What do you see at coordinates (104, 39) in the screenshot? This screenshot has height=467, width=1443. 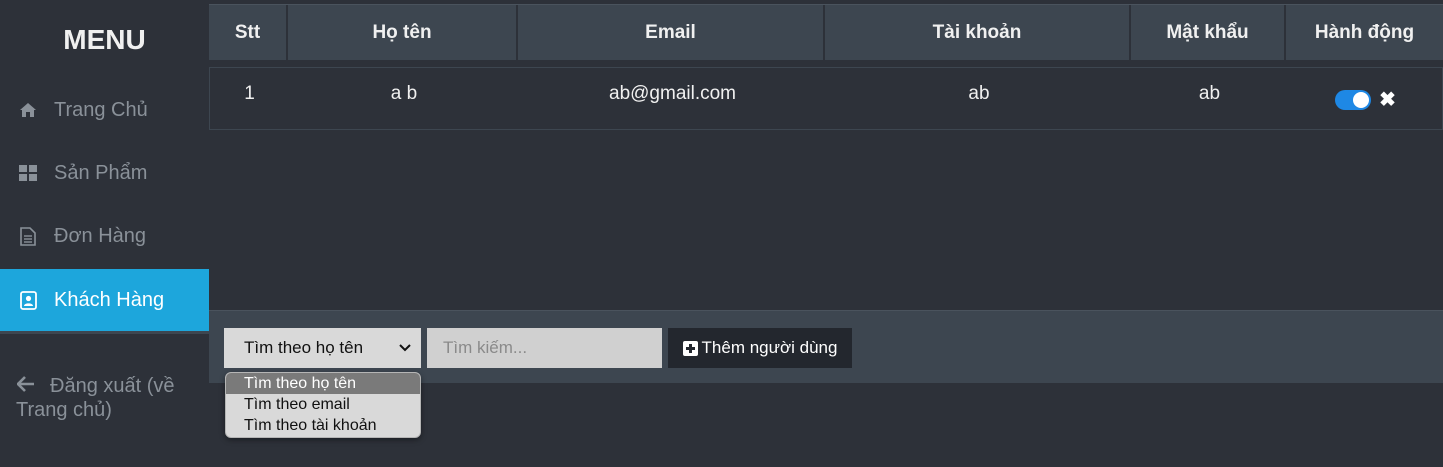 I see `menu-title: MENU` at bounding box center [104, 39].